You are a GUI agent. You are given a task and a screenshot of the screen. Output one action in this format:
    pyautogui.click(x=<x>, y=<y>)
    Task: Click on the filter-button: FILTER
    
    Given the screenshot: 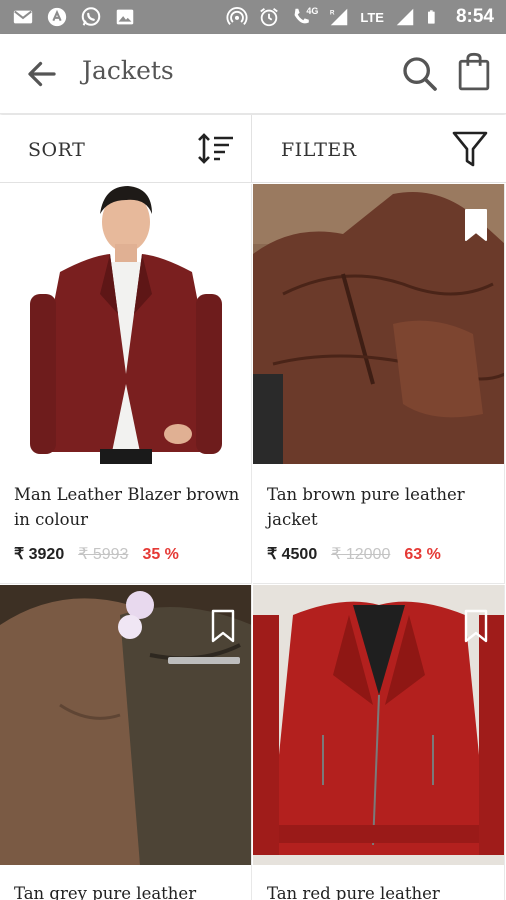 What is the action you would take?
    pyautogui.click(x=379, y=149)
    